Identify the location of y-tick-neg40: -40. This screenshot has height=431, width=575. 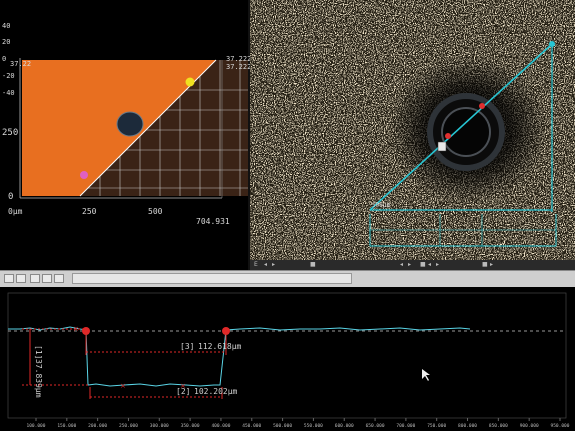
(8, 93).